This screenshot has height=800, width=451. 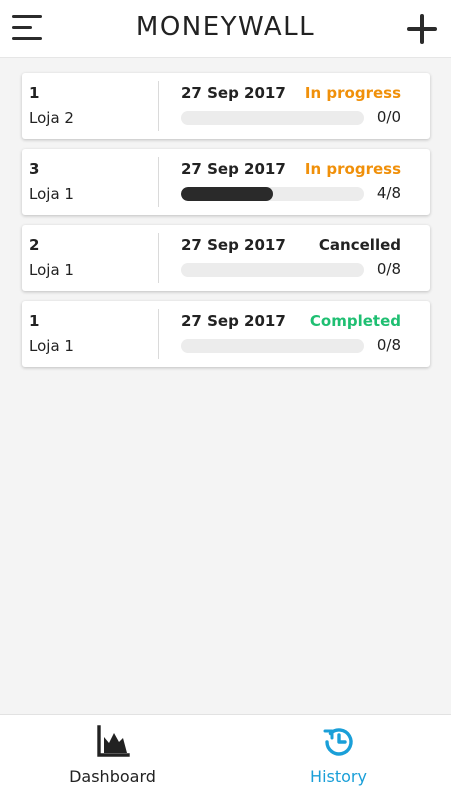 I want to click on plus-icon, so click(x=422, y=29).